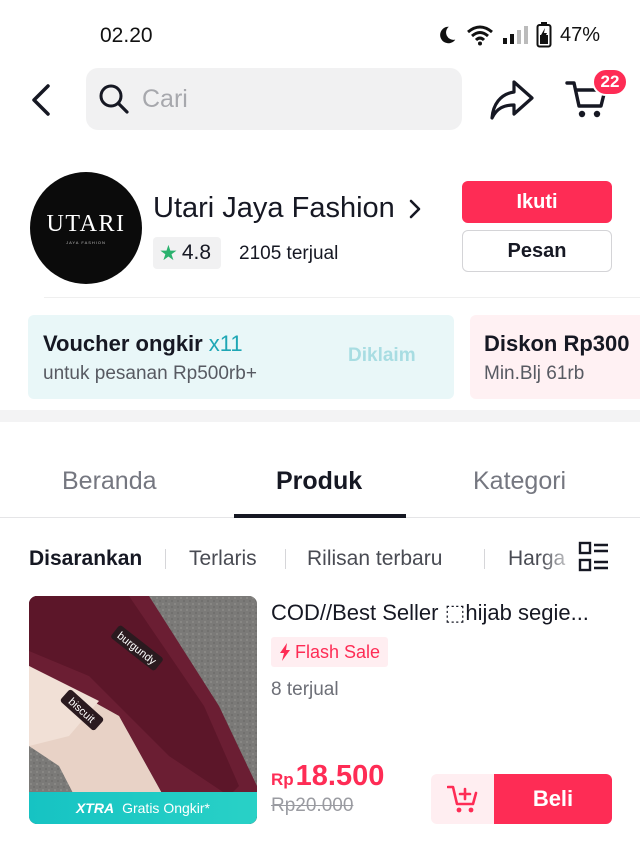  I want to click on shipping-label: Gratis Ongkir*, so click(166, 808).